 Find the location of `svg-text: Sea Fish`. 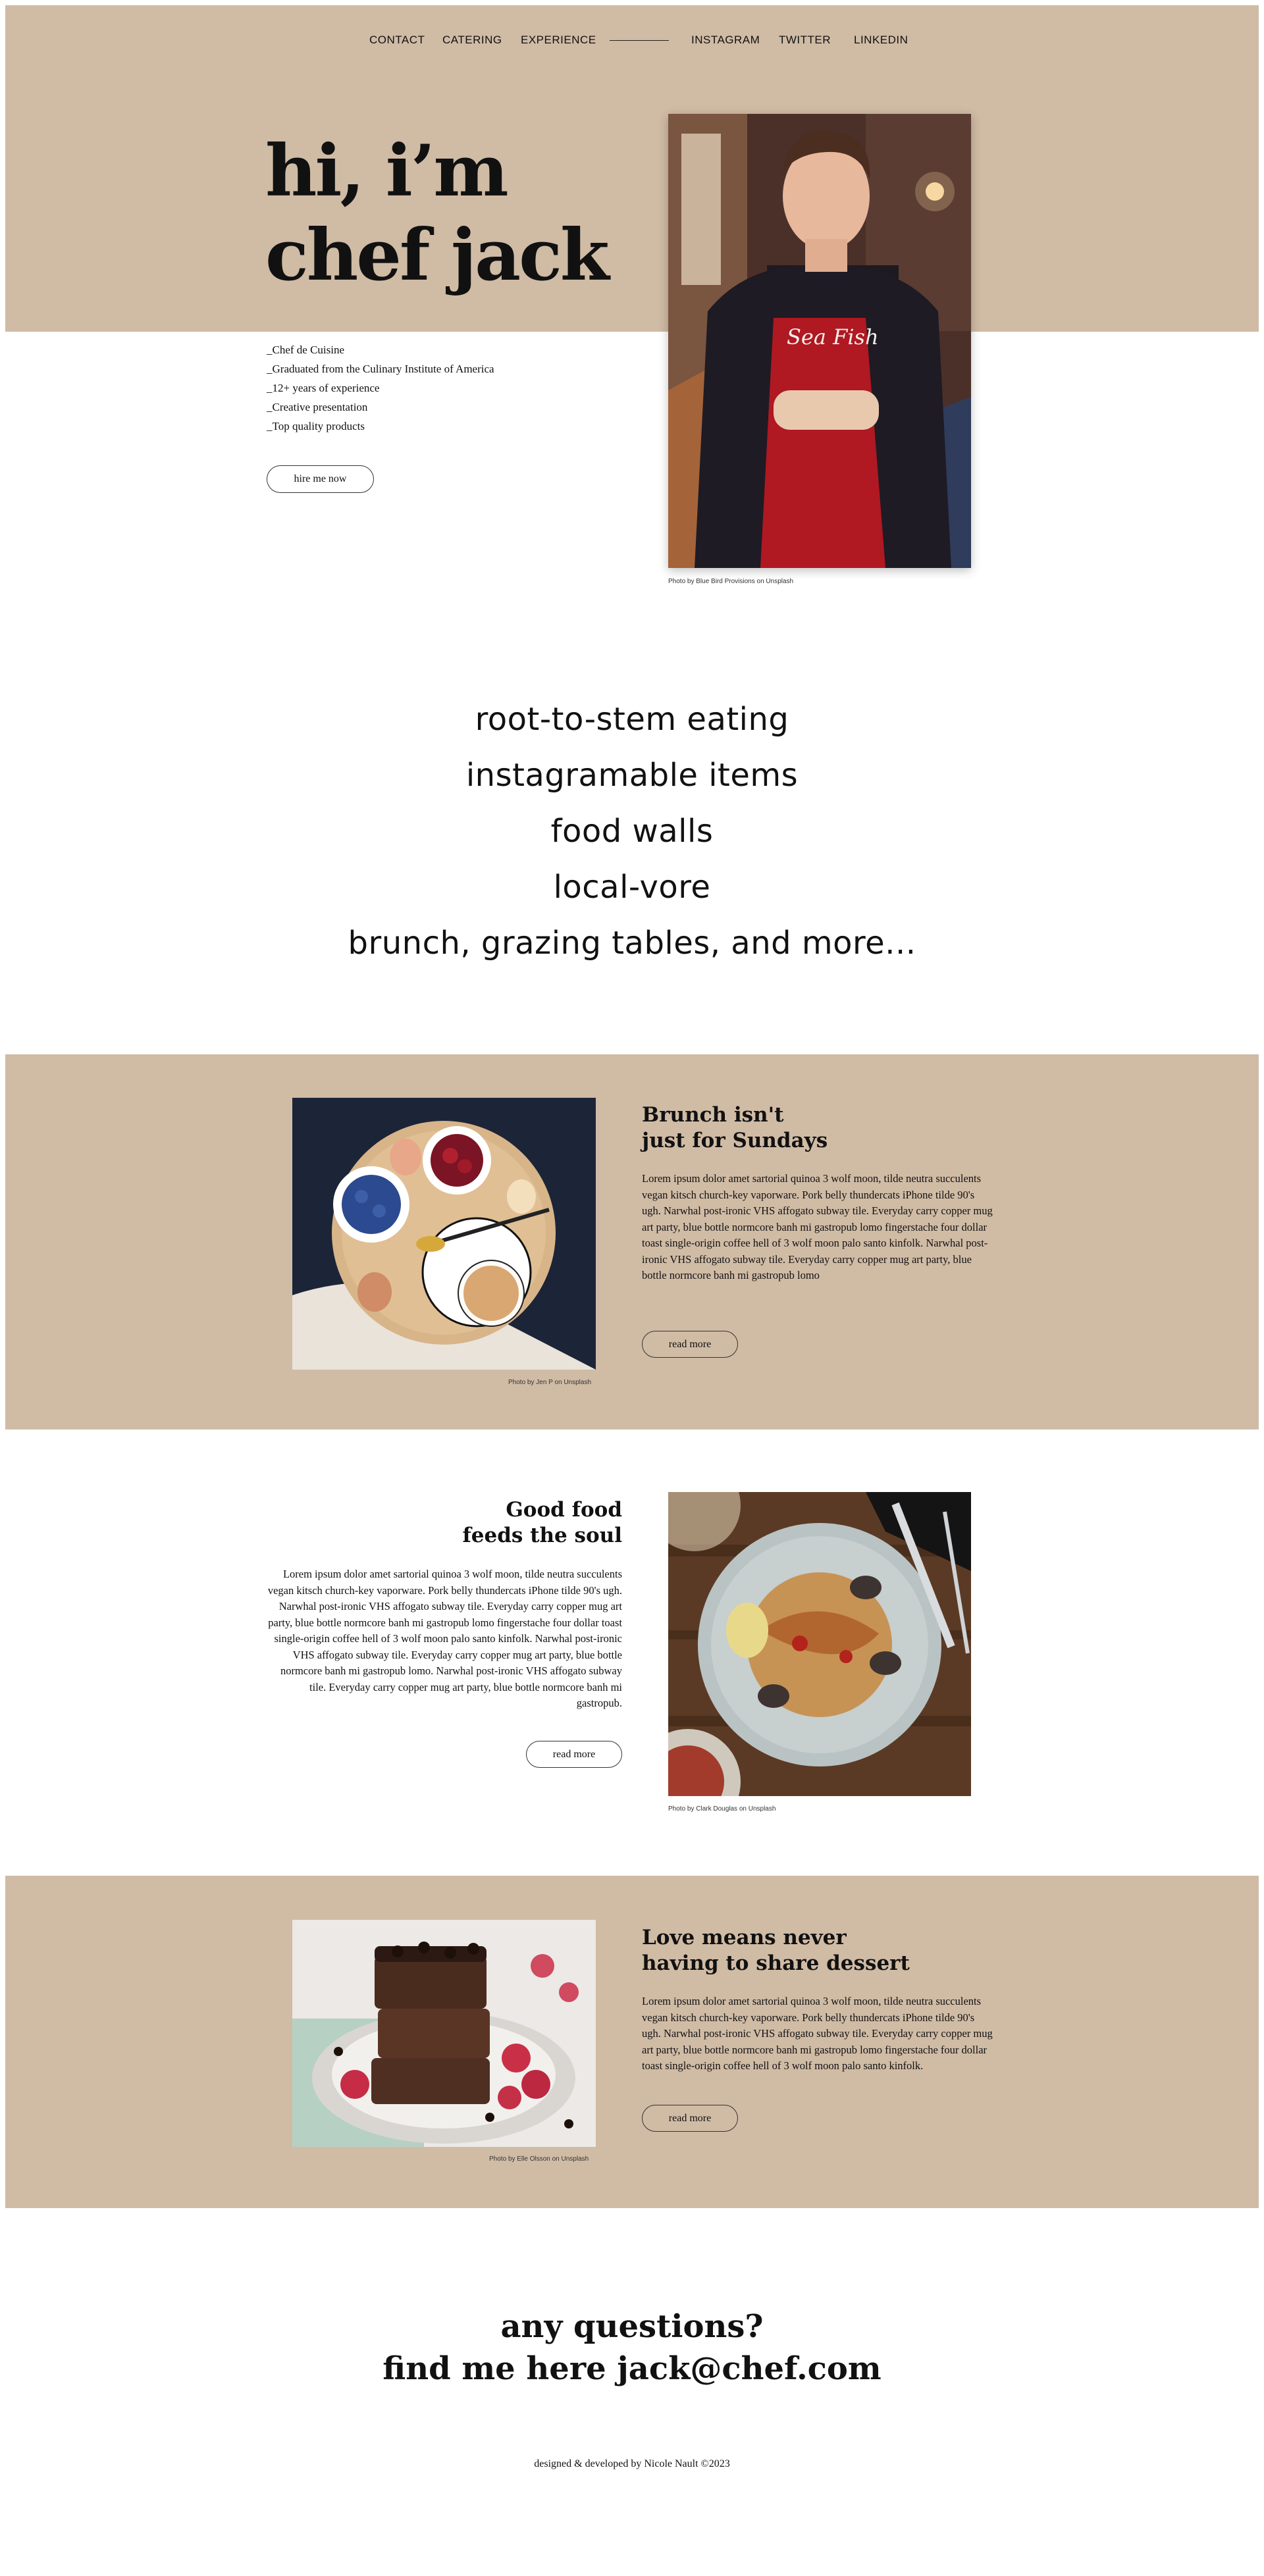

svg-text: Sea Fish is located at coordinates (833, 336).